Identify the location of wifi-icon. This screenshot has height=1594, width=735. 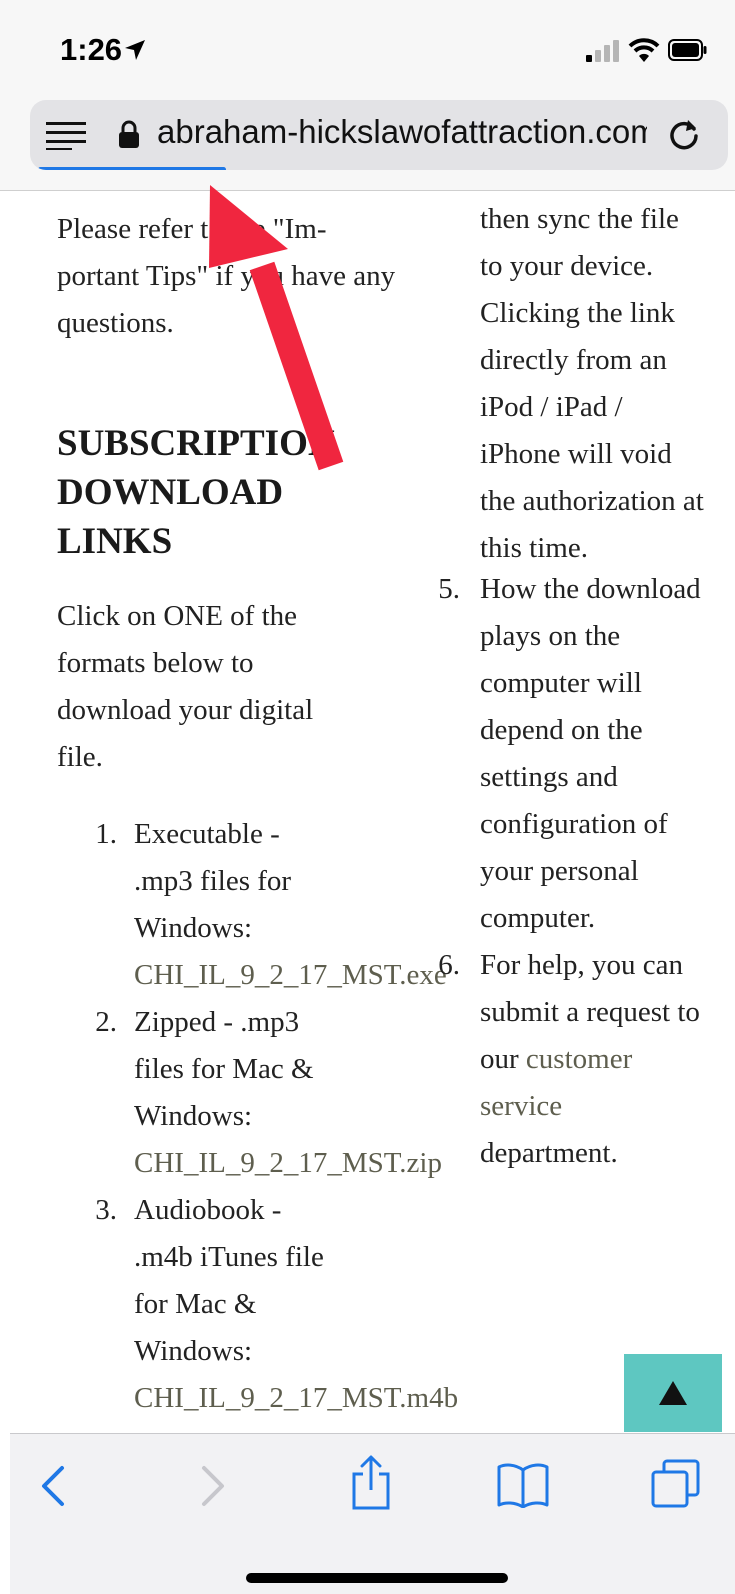
(644, 50).